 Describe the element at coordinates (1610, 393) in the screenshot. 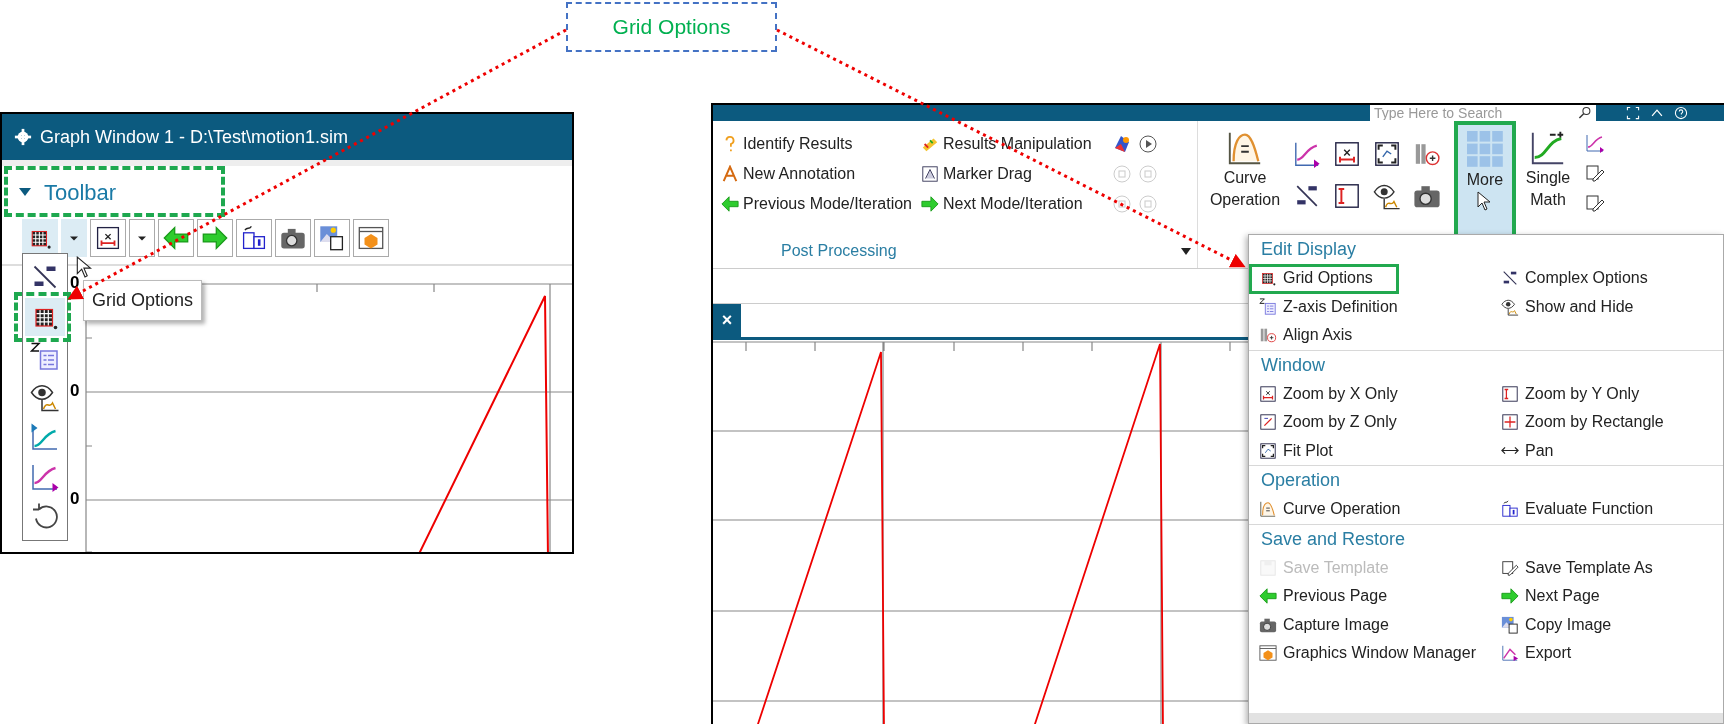

I see `menu-item: Zoom by Y Only` at that location.